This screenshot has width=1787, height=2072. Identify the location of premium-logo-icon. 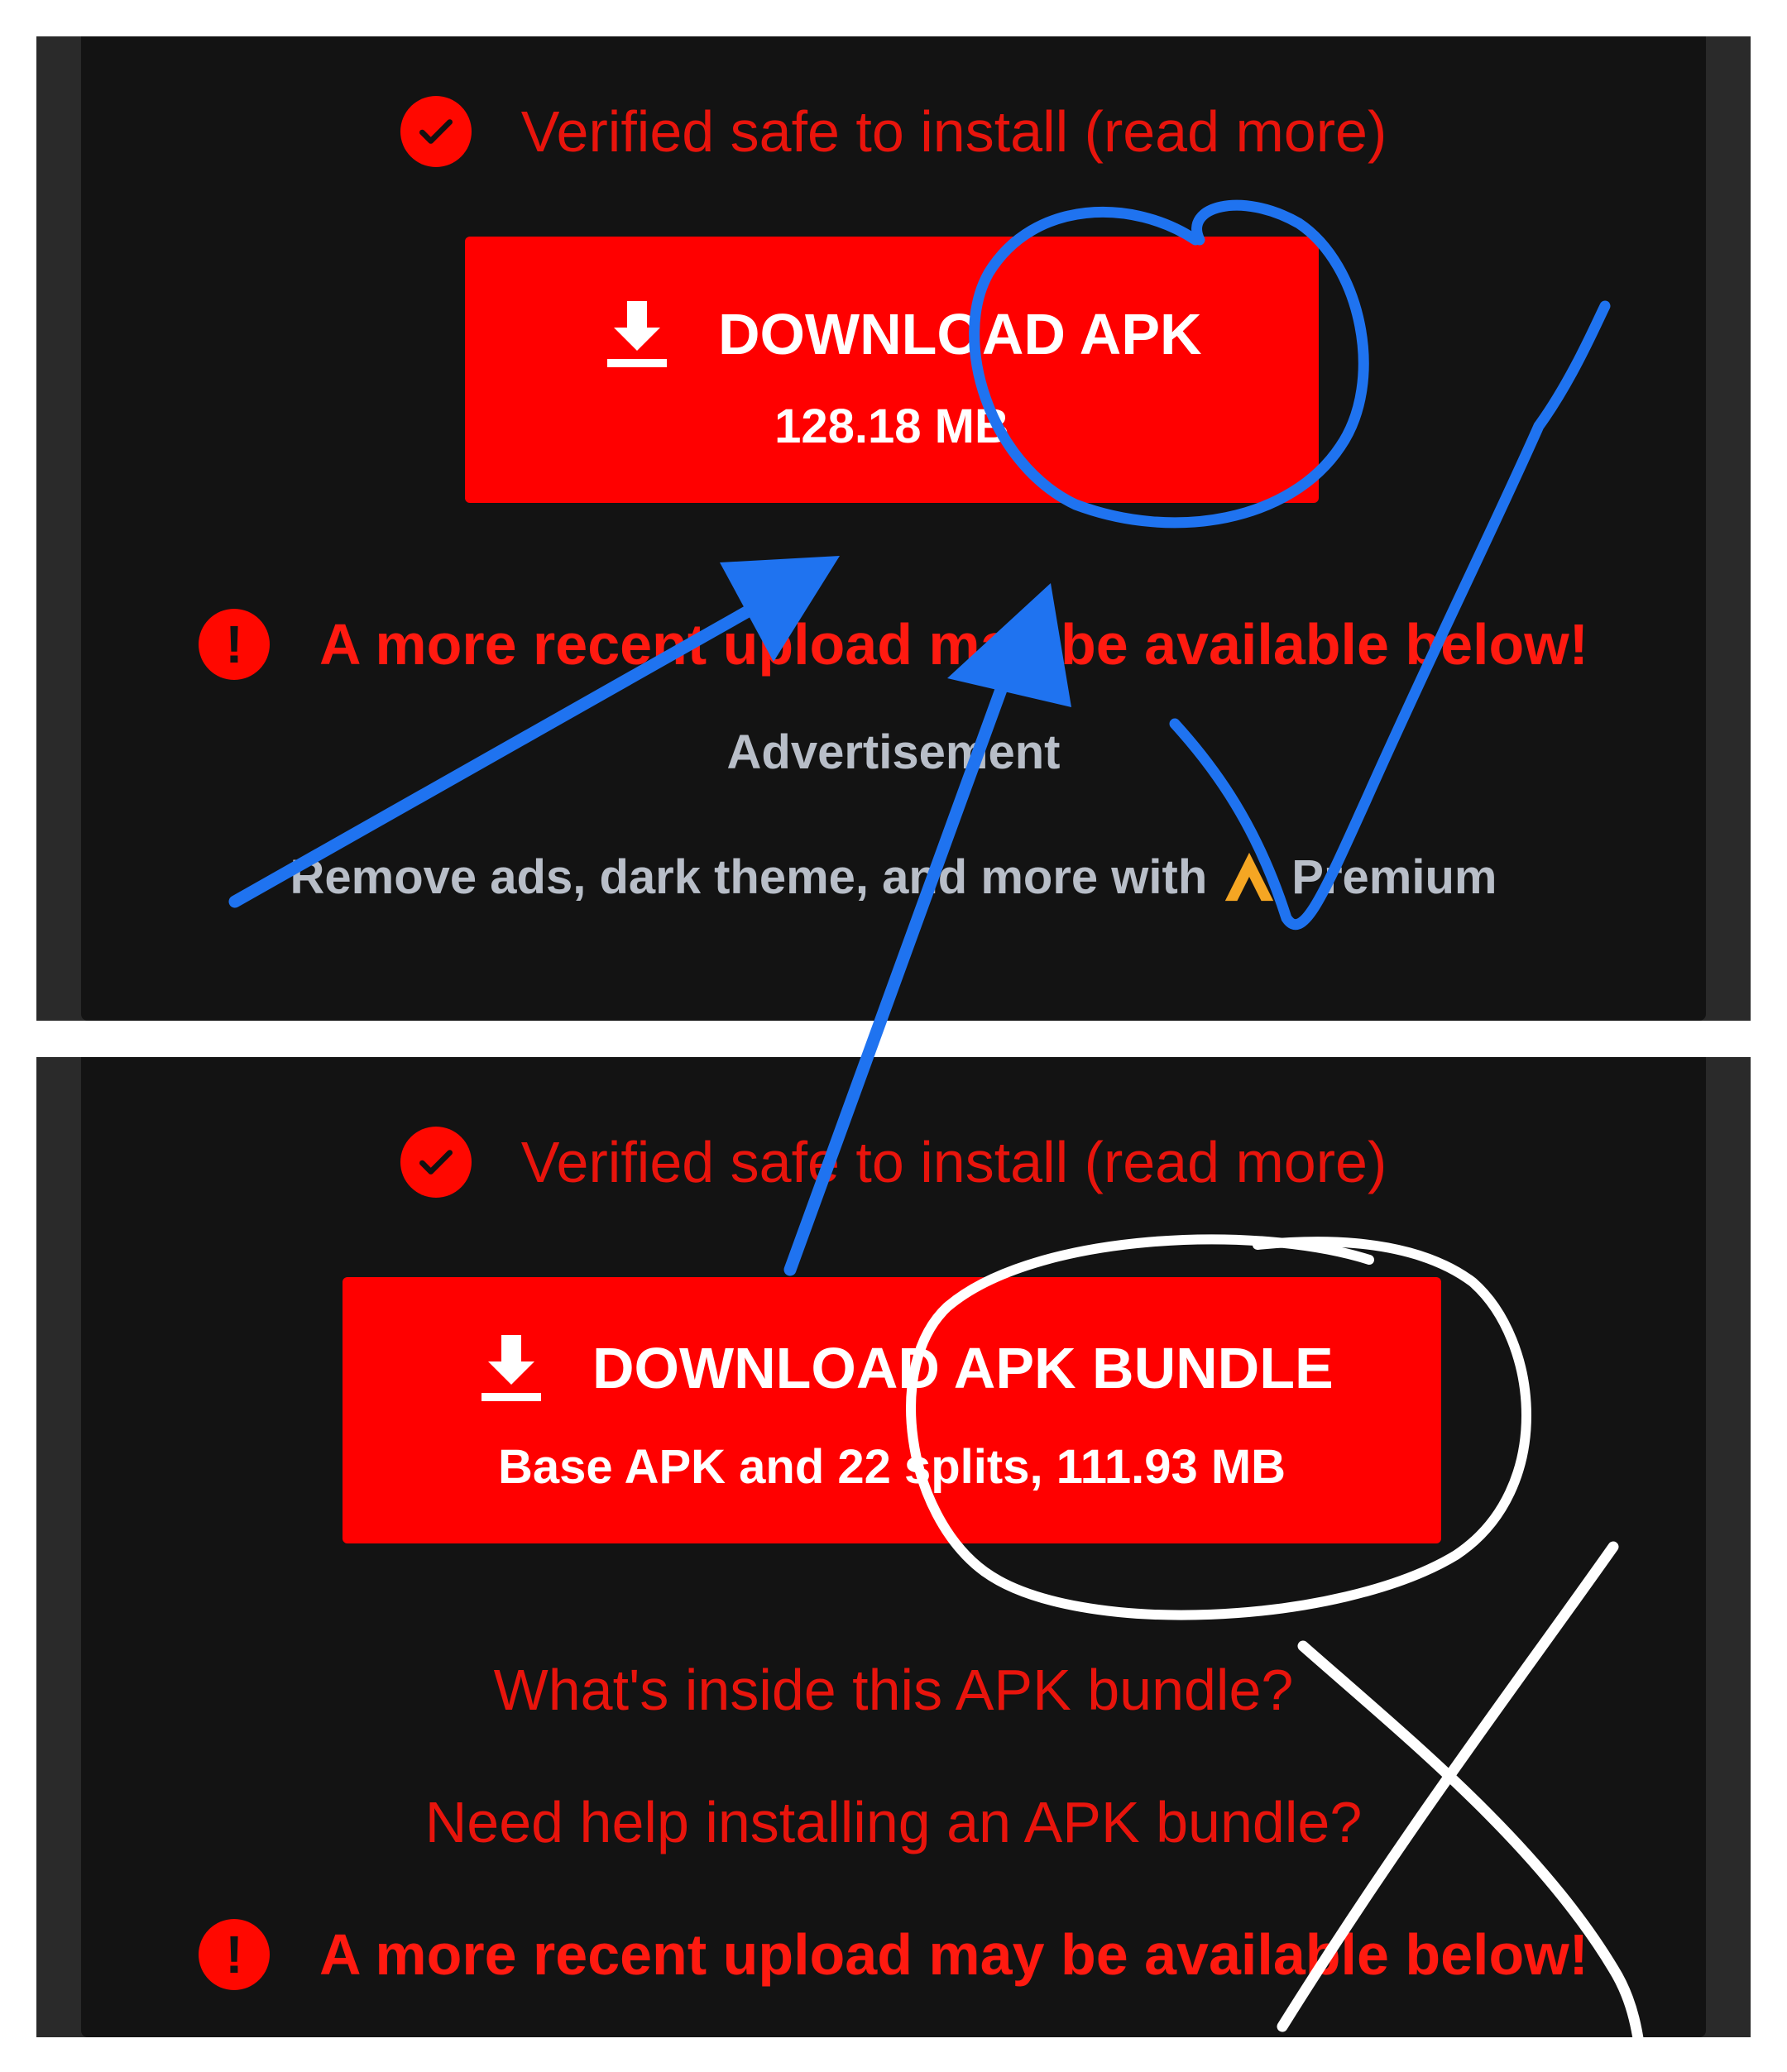
(1249, 877).